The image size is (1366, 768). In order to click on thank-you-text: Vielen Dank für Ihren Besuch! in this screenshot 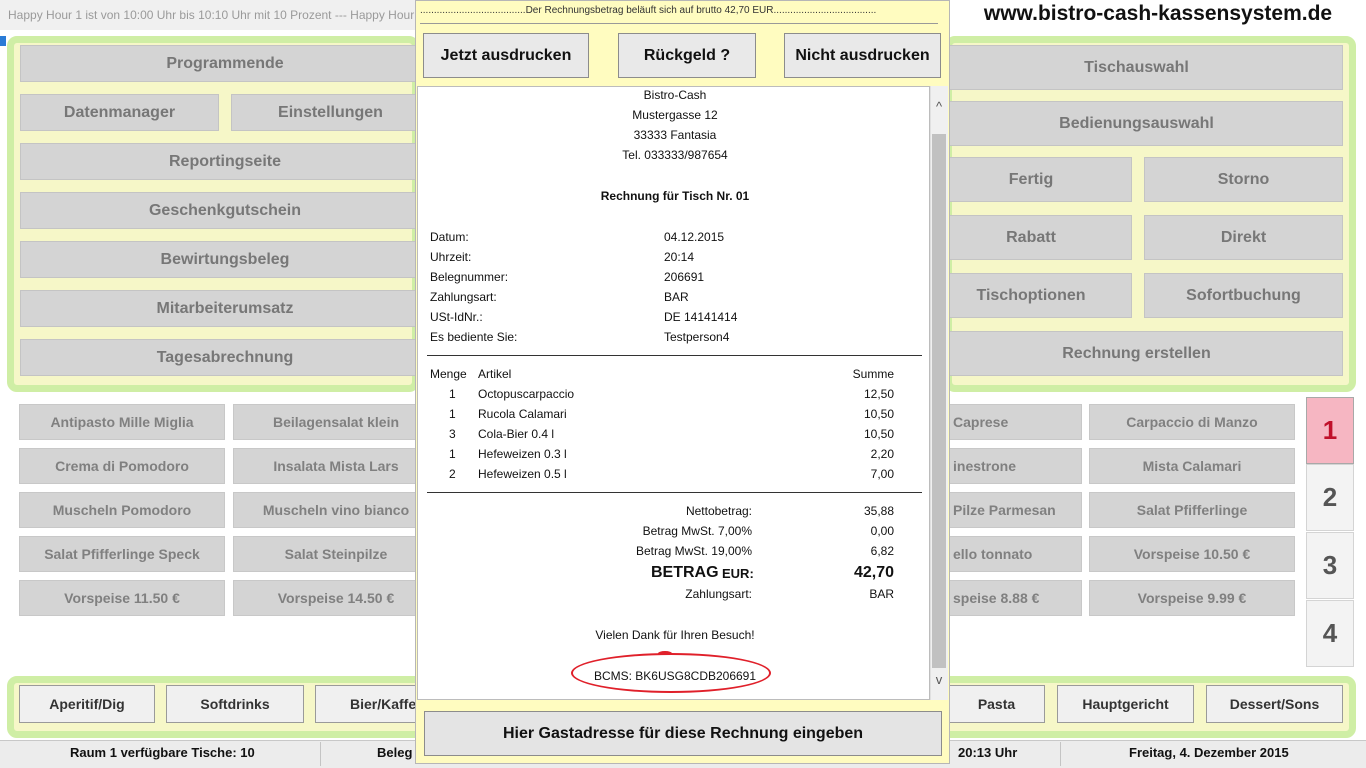, I will do `click(675, 635)`.